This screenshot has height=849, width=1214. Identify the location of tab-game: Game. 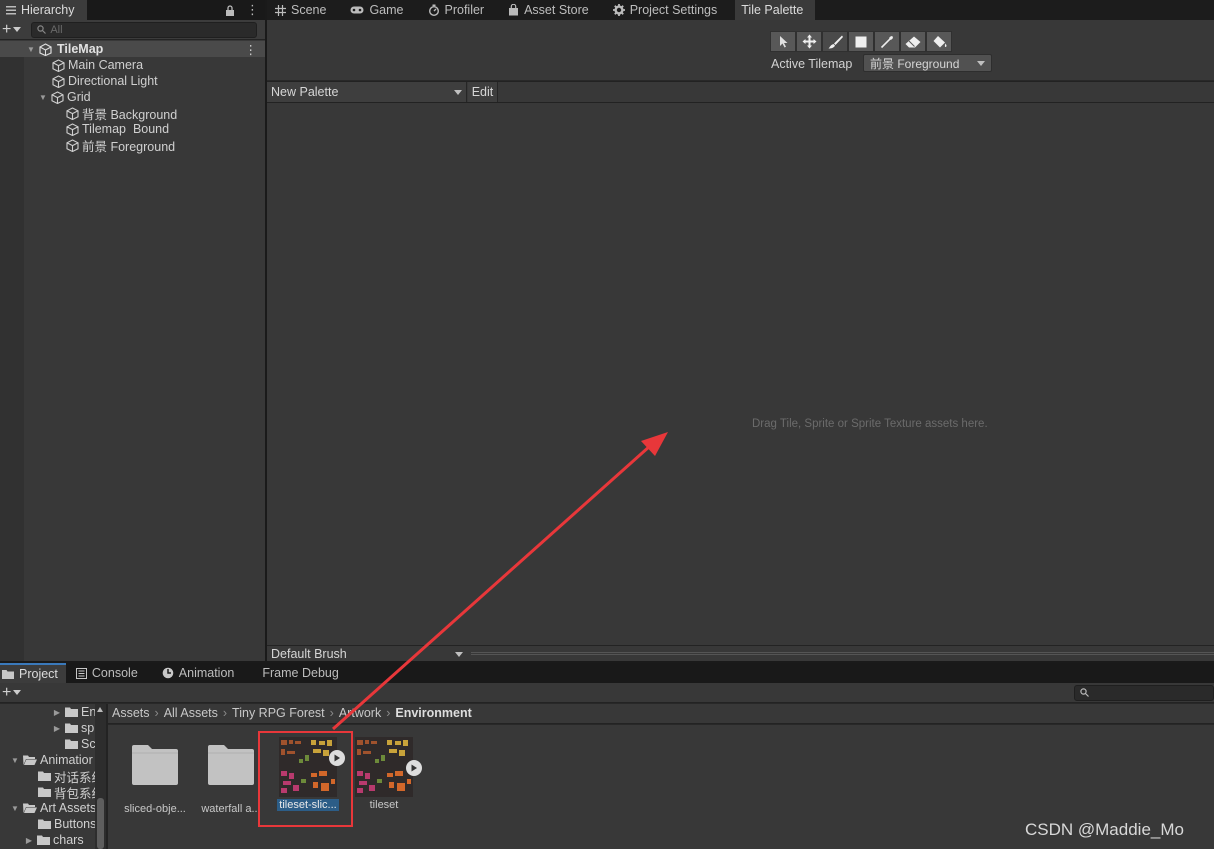
(372, 10).